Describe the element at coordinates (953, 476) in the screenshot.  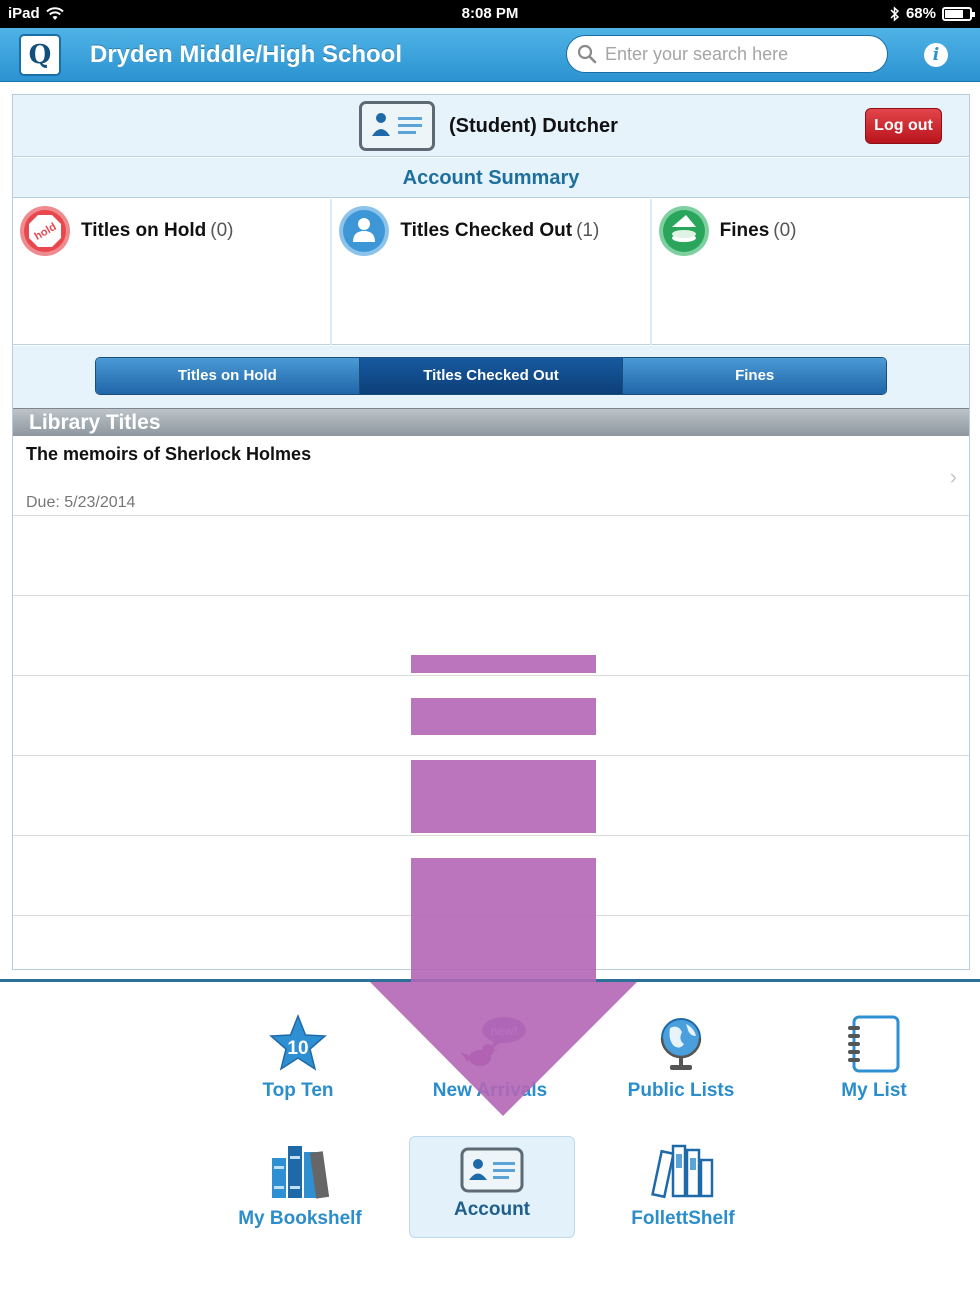
I see `chevron-right-icon: ›` at that location.